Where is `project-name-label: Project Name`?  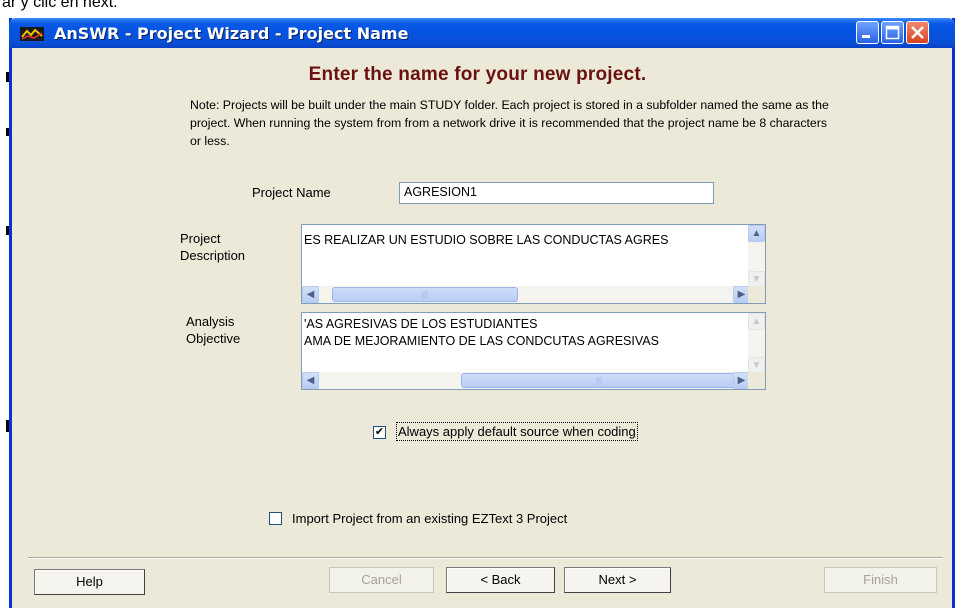
project-name-label: Project Name is located at coordinates (291, 192).